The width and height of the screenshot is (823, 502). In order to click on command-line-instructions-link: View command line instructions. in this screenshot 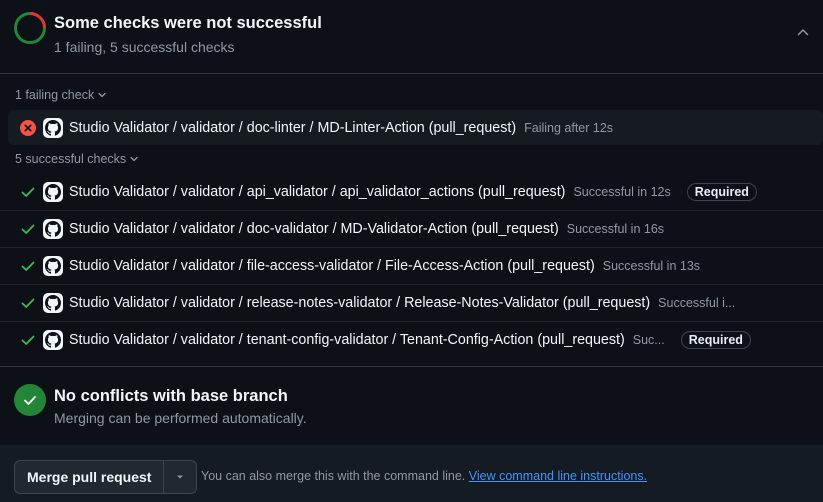, I will do `click(558, 476)`.